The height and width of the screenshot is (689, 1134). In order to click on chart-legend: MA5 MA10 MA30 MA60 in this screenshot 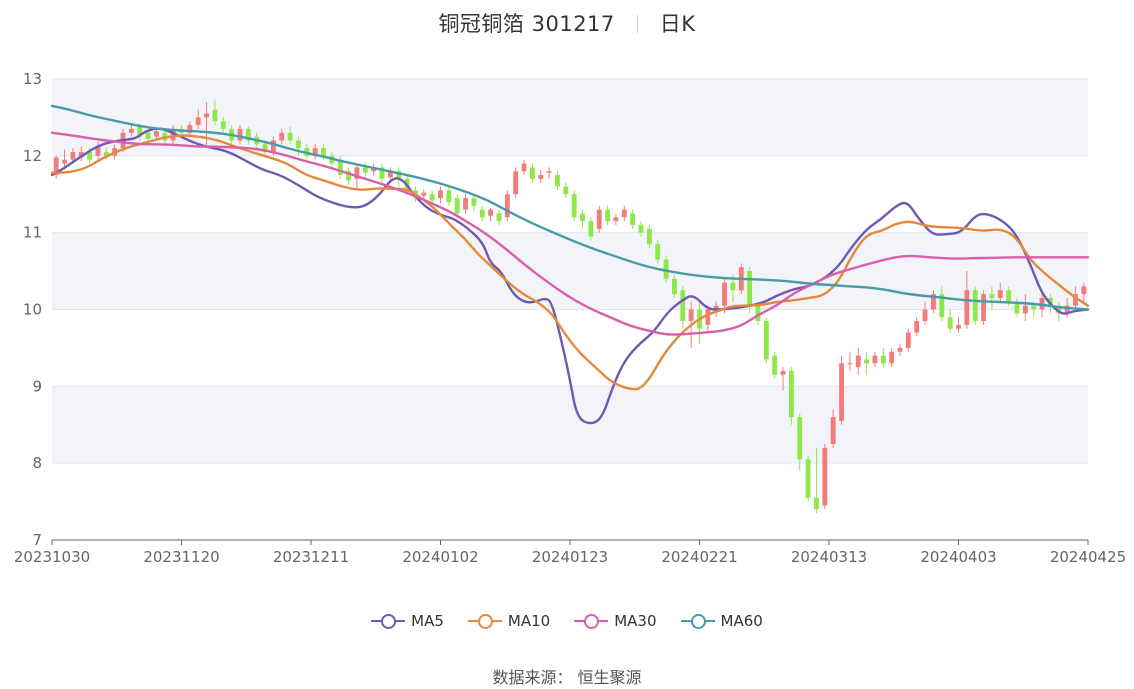, I will do `click(567, 621)`.